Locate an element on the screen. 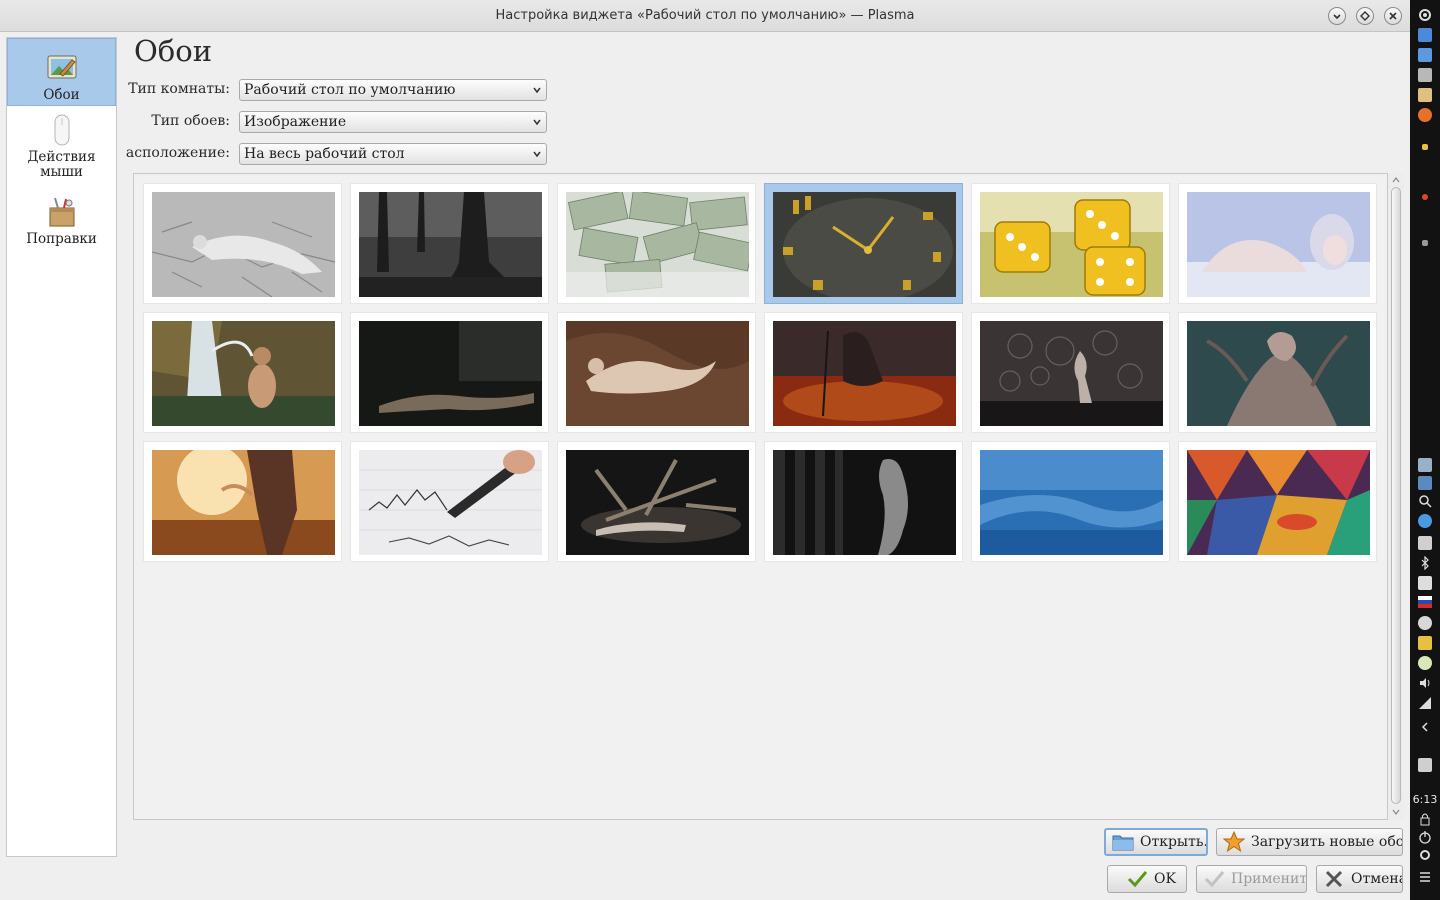 This screenshot has width=1440, height=900. desktop-icon is located at coordinates (1425, 35).